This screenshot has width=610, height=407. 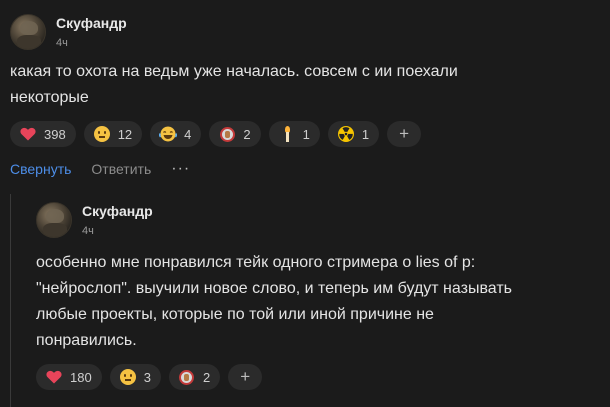 I want to click on reactions-bar: 398 12 4 2 1 1 +, so click(x=305, y=134).